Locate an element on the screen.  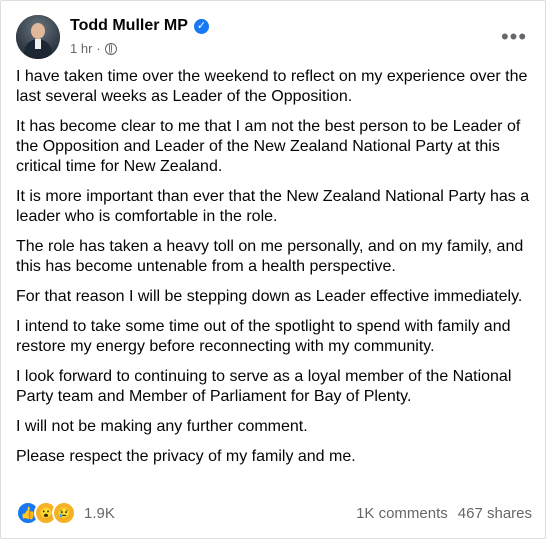
post-timestamp: 1 hr is located at coordinates (81, 48).